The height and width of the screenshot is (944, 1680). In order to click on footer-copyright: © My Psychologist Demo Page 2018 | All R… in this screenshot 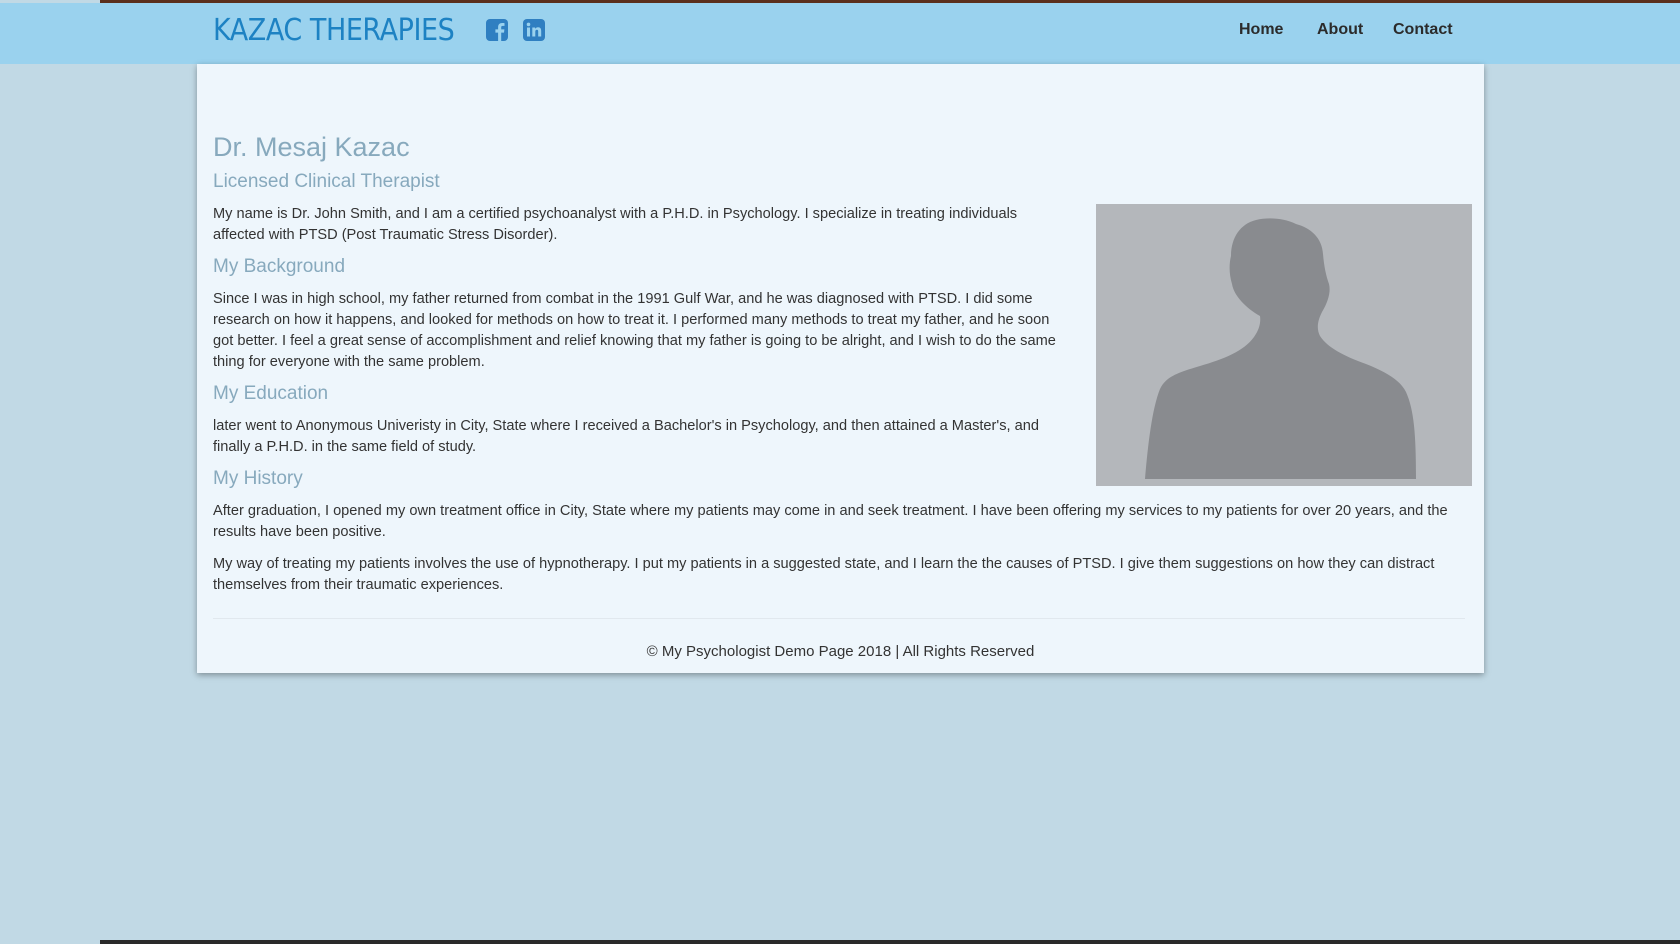, I will do `click(840, 651)`.